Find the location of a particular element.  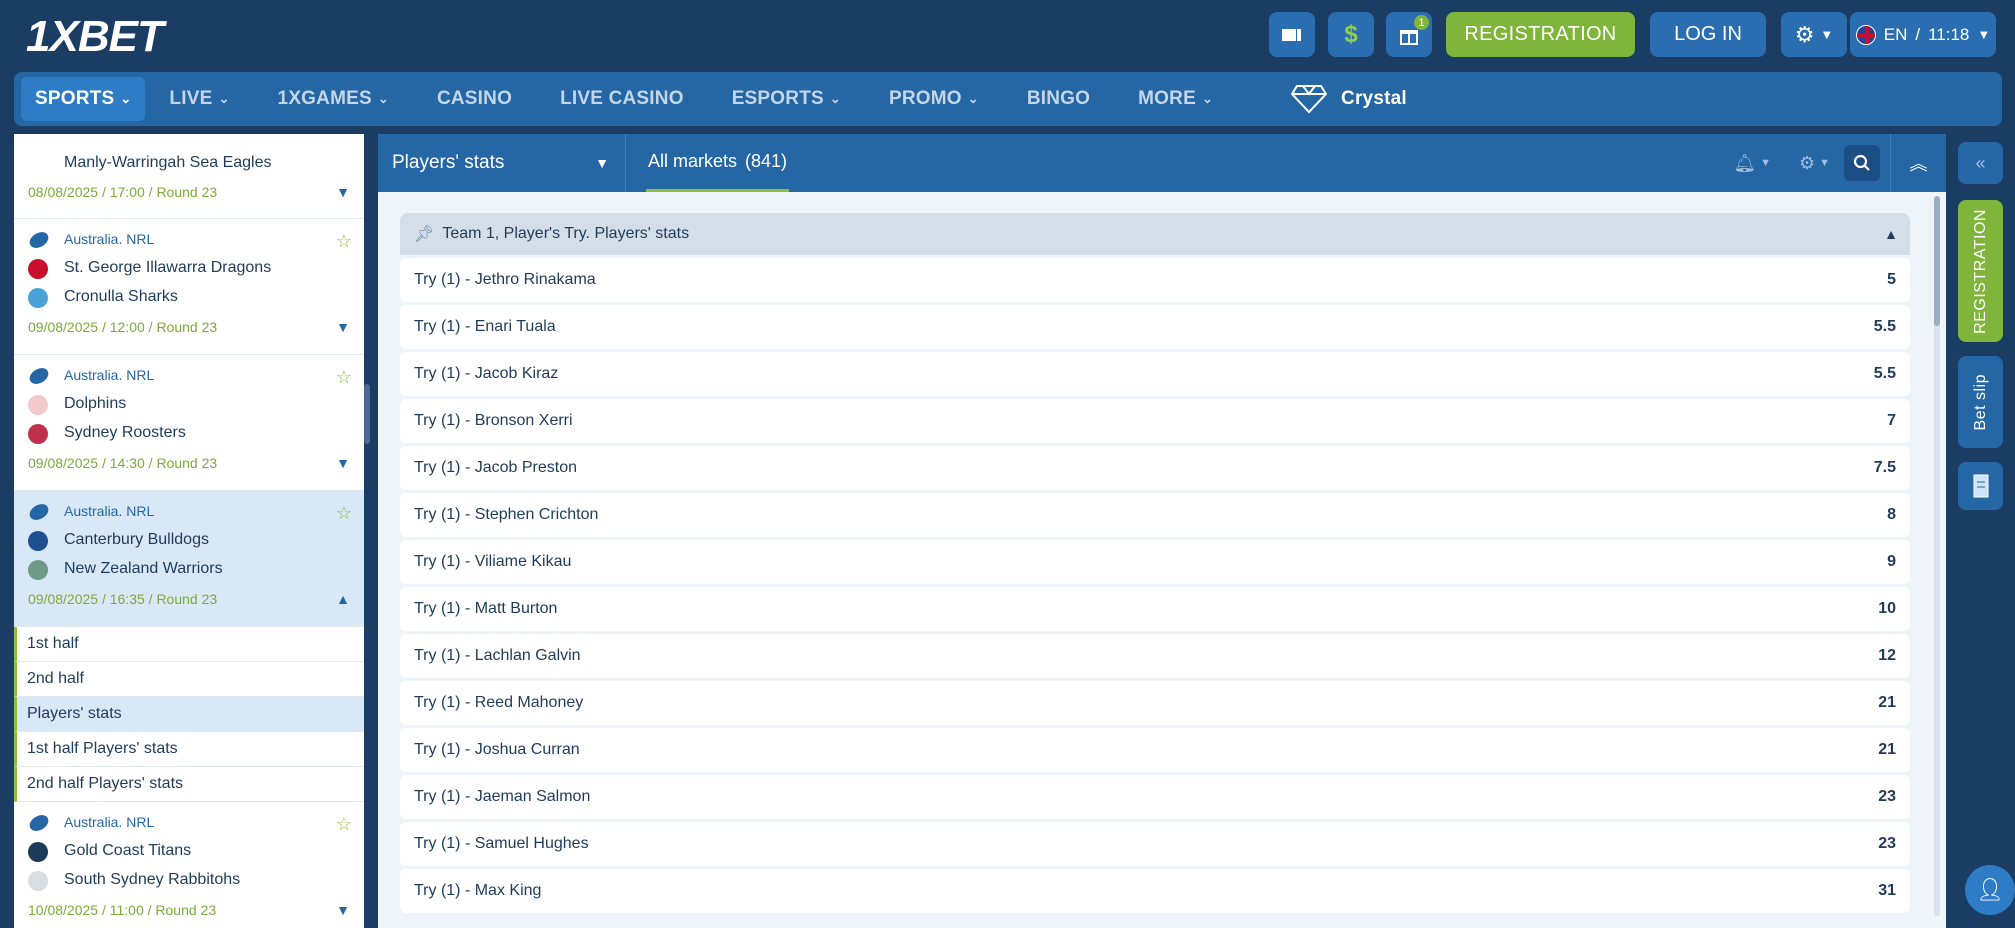

nav-casino: CASINO is located at coordinates (474, 99).